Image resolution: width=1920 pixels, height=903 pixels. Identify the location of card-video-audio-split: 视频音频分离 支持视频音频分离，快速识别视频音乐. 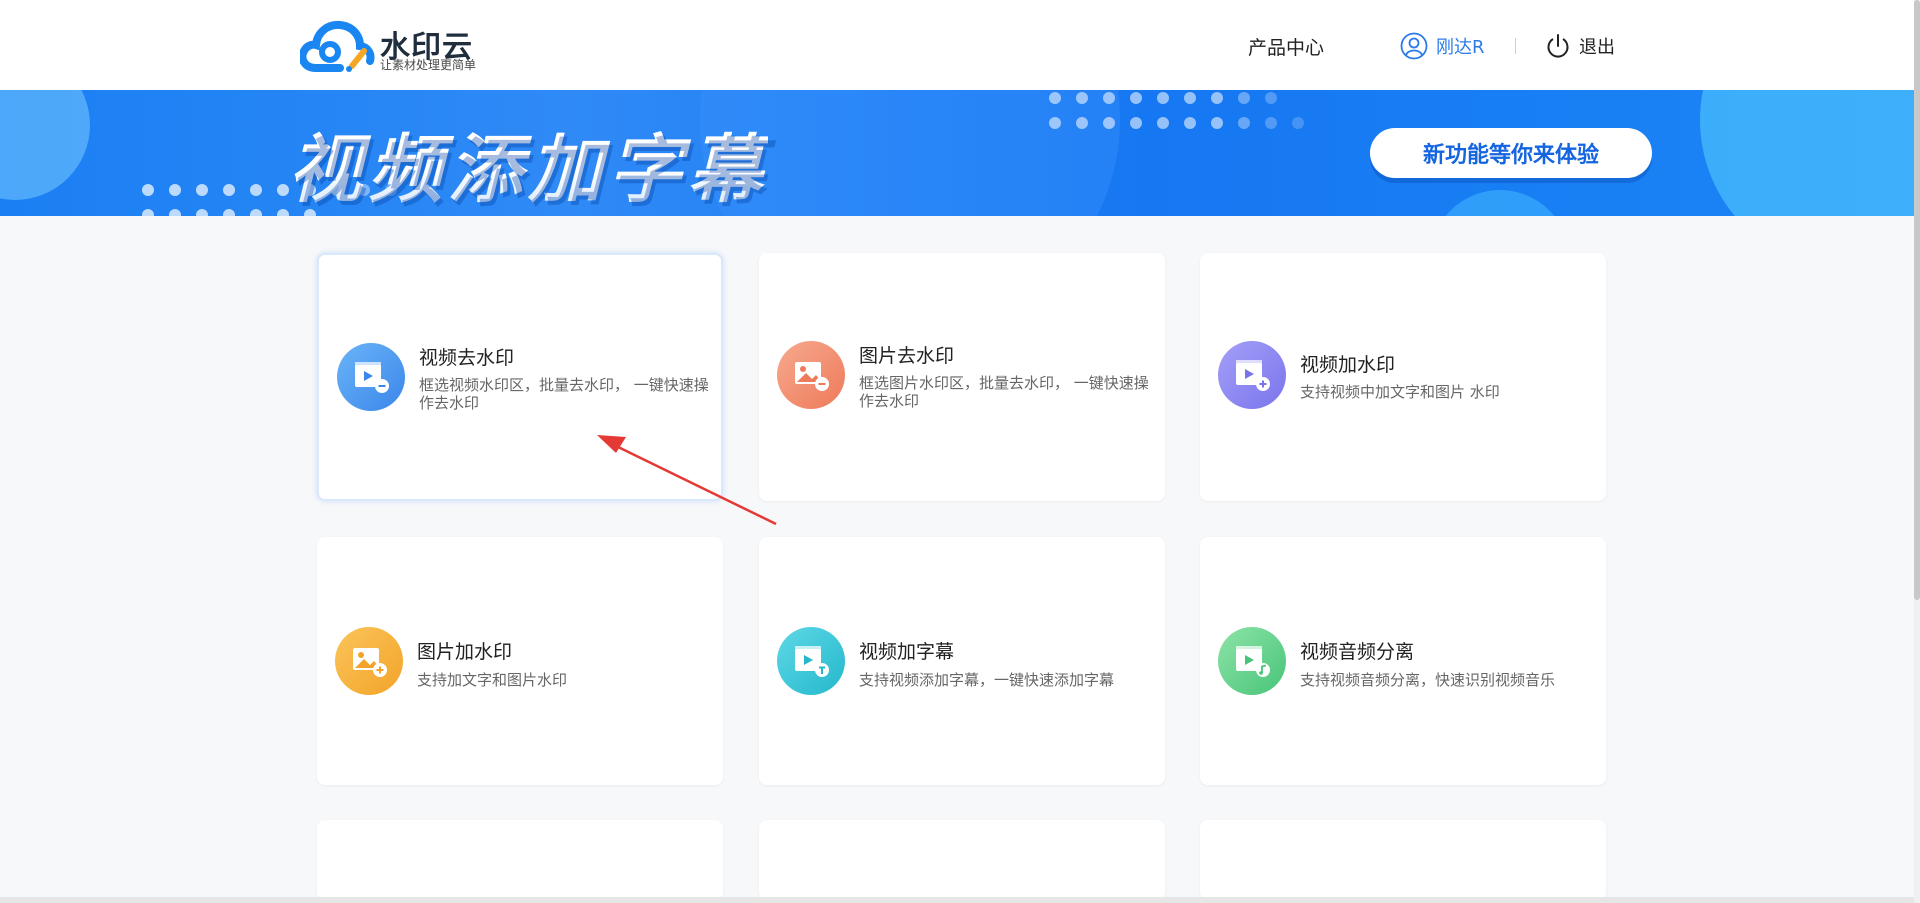
(1403, 661).